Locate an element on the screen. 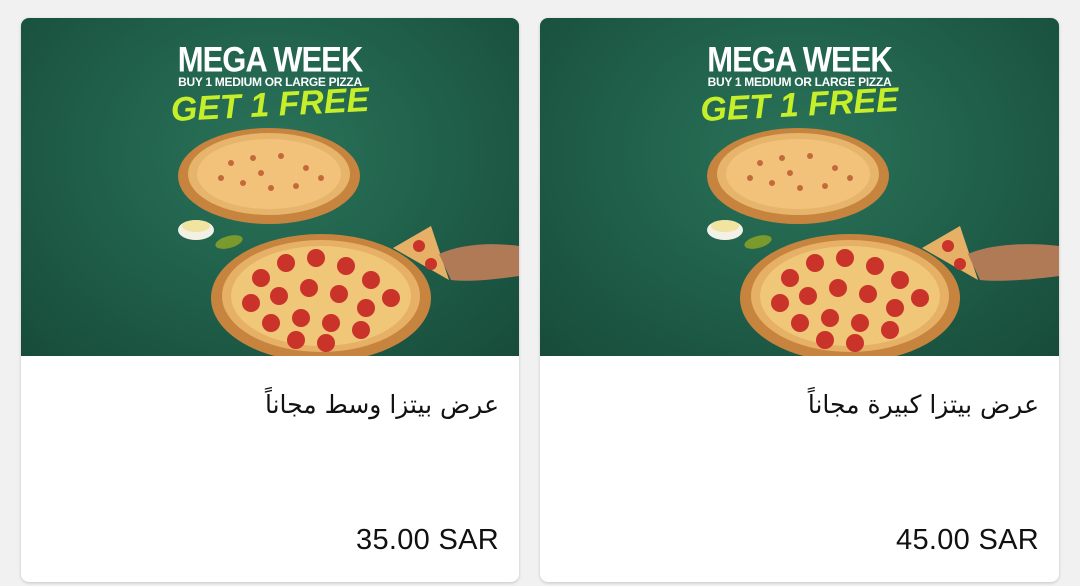 This screenshot has height=586, width=1080. product-price: 35.00 SAR is located at coordinates (427, 540).